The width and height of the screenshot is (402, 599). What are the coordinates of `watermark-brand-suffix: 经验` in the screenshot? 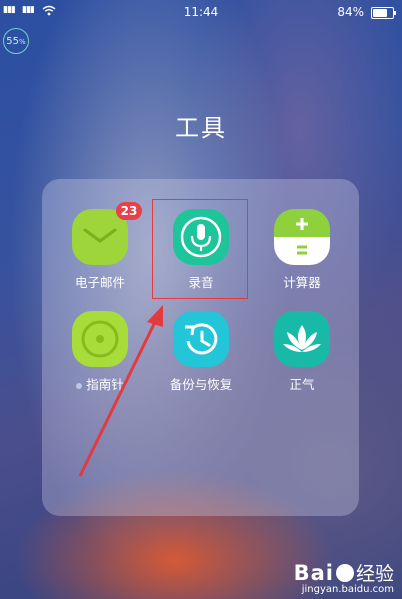 It's located at (374, 574).